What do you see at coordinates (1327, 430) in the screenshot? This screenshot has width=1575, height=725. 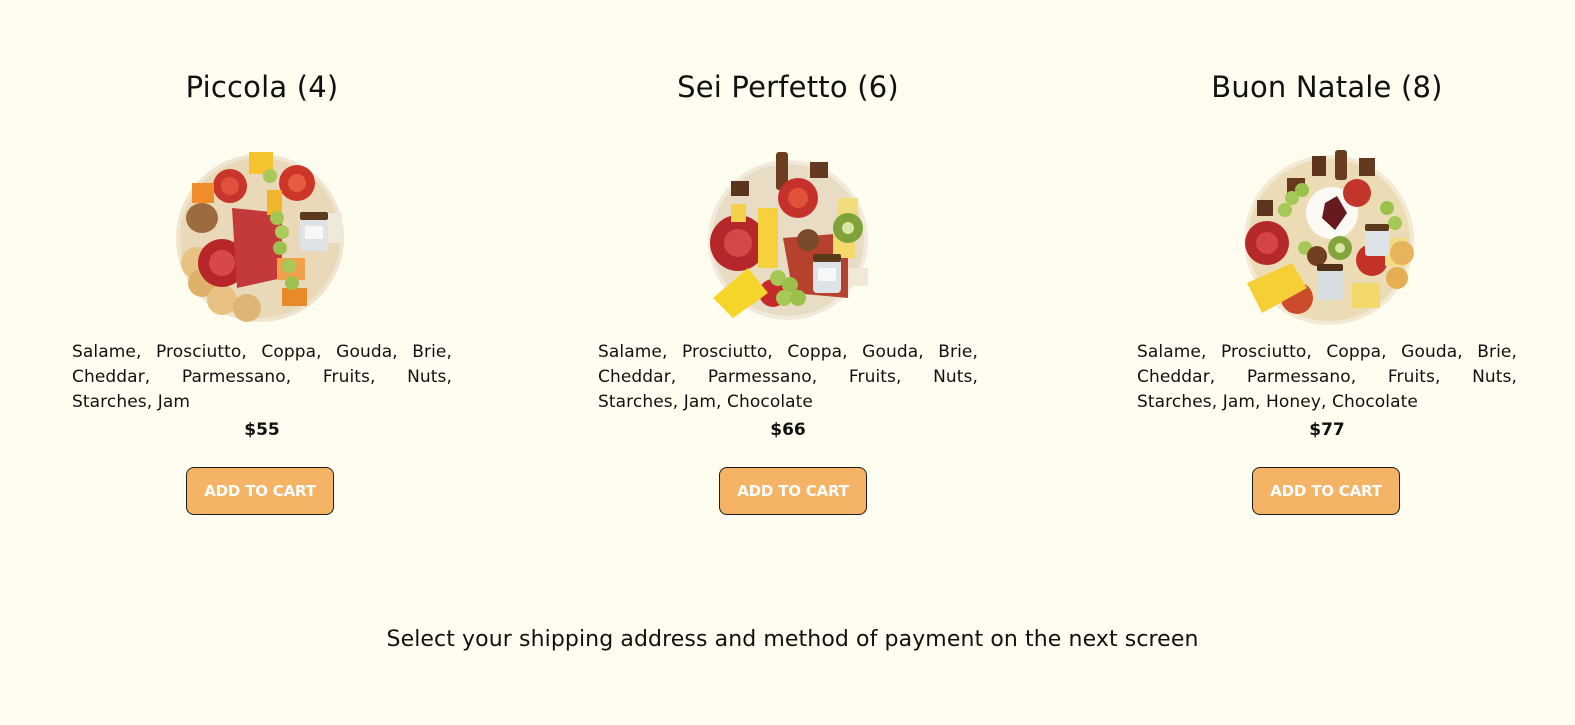 I see `product-price: $77` at bounding box center [1327, 430].